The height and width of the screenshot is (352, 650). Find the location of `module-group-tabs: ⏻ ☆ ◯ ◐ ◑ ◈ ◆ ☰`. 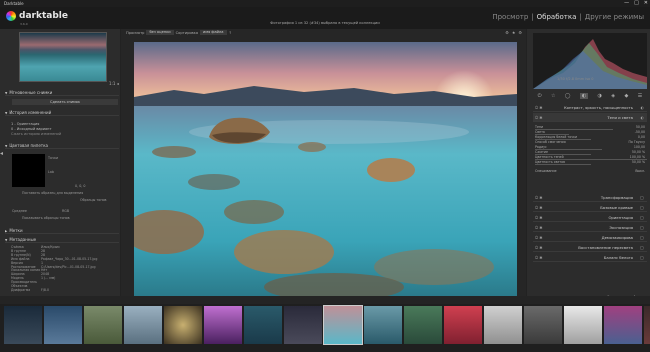

module-group-tabs: ⏻ ☆ ◯ ◐ ◑ ◈ ◆ ☰ is located at coordinates (590, 96).